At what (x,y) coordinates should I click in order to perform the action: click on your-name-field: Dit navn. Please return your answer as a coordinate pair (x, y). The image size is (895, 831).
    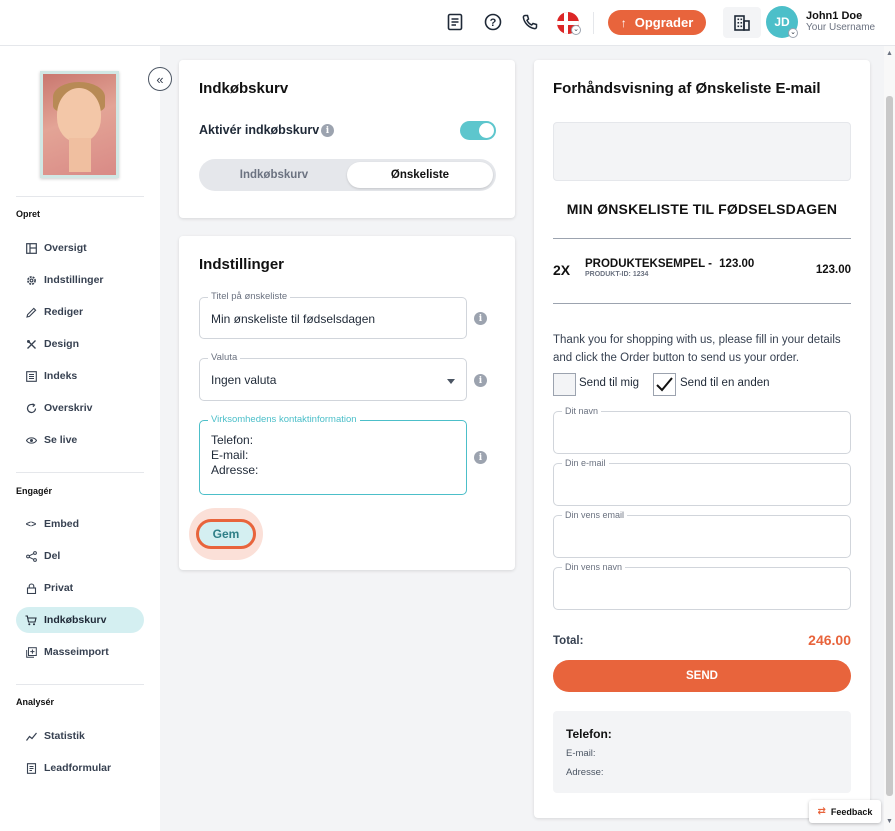
    Looking at the image, I should click on (702, 430).